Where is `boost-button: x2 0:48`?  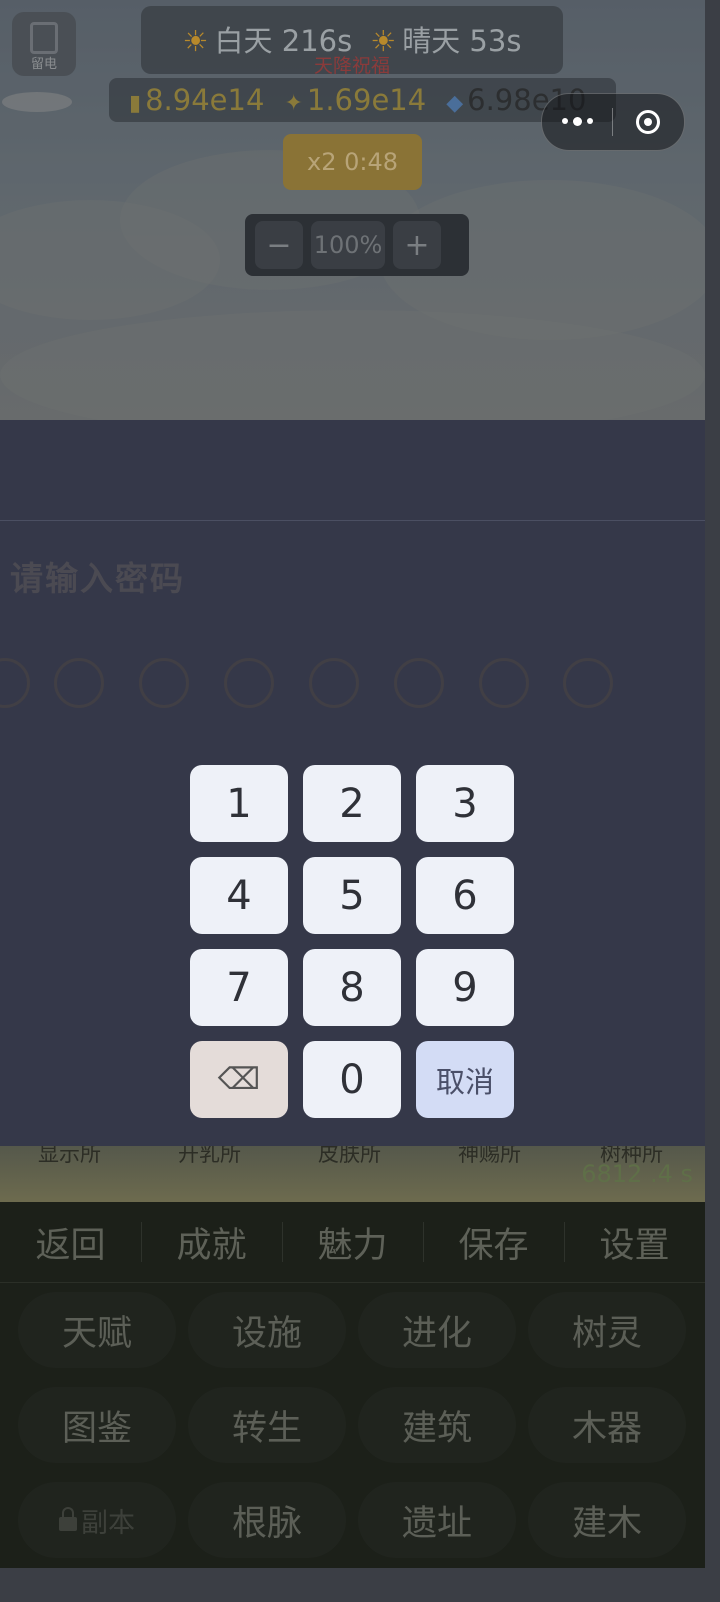 boost-button: x2 0:48 is located at coordinates (352, 162).